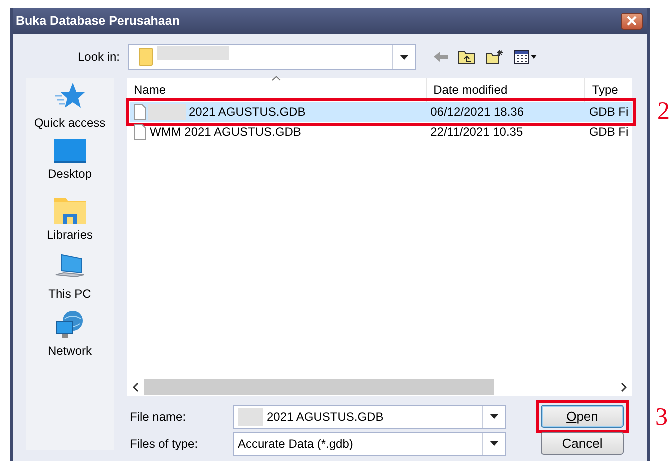 This screenshot has width=671, height=461. What do you see at coordinates (495, 57) in the screenshot?
I see `new-folder-icon` at bounding box center [495, 57].